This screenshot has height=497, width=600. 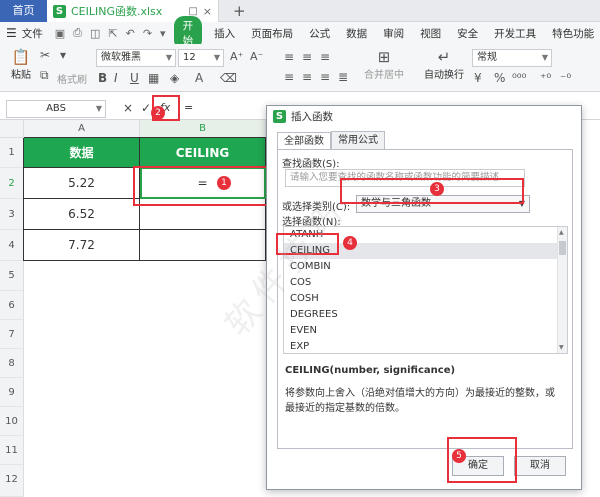 I want to click on menu-hamburger-icon: ☰, so click(x=10, y=33).